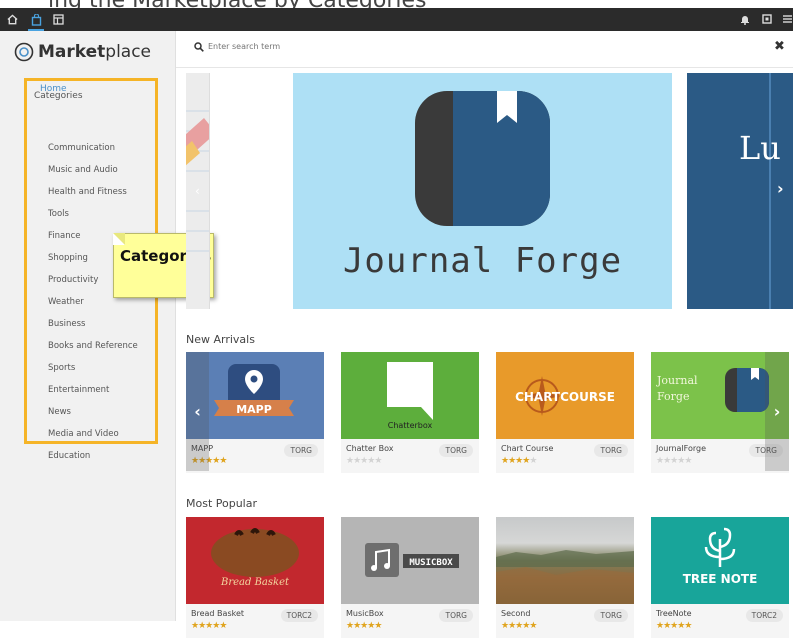  What do you see at coordinates (68, 258) in the screenshot?
I see `sidebar-category-shopping: Shopping` at bounding box center [68, 258].